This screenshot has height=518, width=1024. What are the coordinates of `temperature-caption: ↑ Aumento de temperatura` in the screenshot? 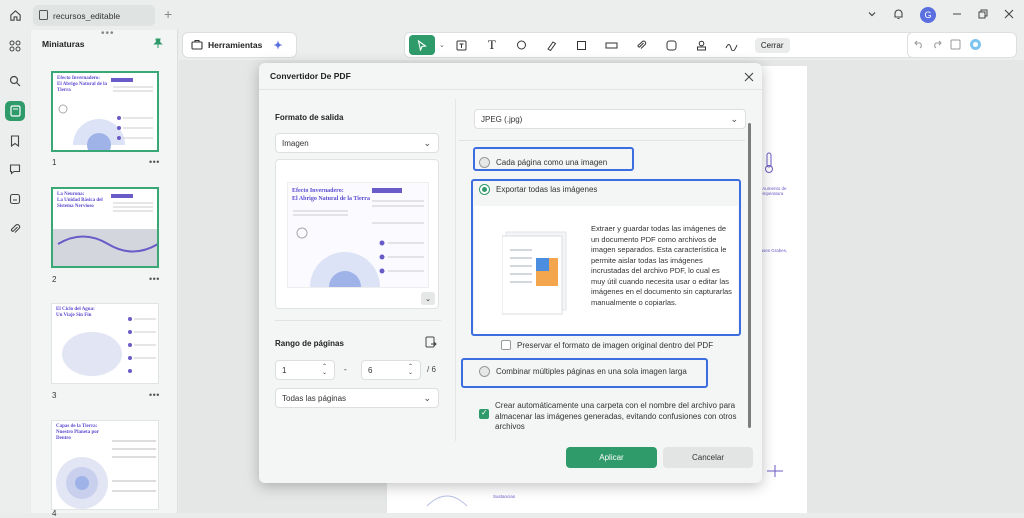 It's located at (773, 191).